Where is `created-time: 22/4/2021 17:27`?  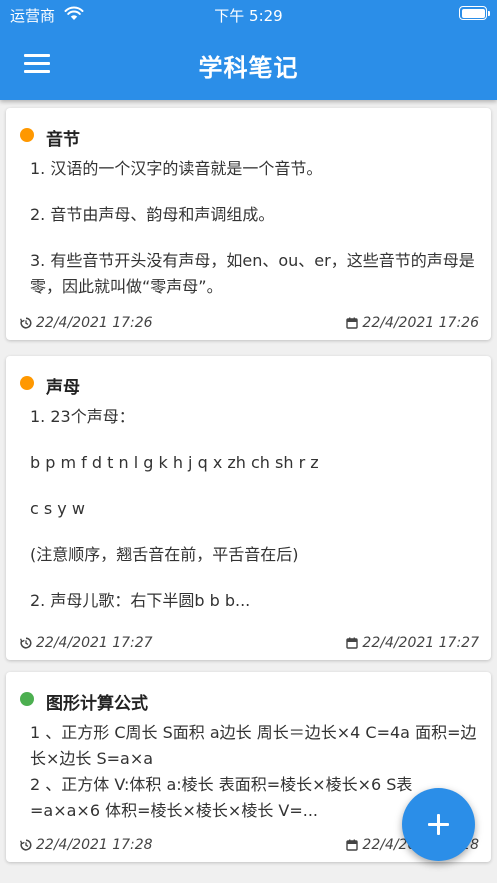 created-time: 22/4/2021 17:27 is located at coordinates (86, 643).